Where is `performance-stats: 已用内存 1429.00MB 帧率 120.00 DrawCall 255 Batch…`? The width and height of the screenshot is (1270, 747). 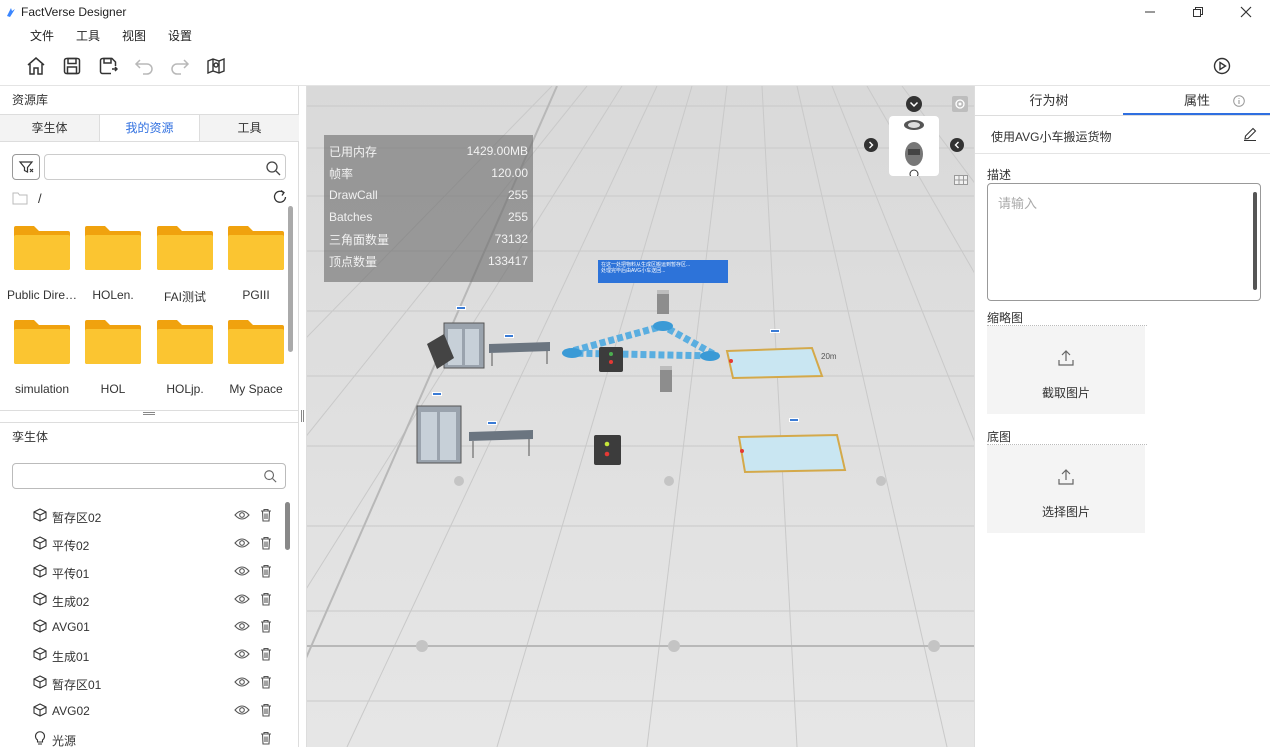 performance-stats: 已用内存 1429.00MB 帧率 120.00 DrawCall 255 Batch… is located at coordinates (428, 208).